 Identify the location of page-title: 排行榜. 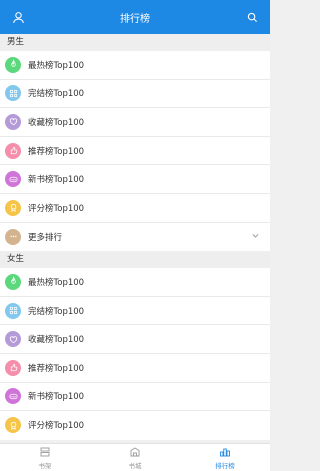
(135, 19).